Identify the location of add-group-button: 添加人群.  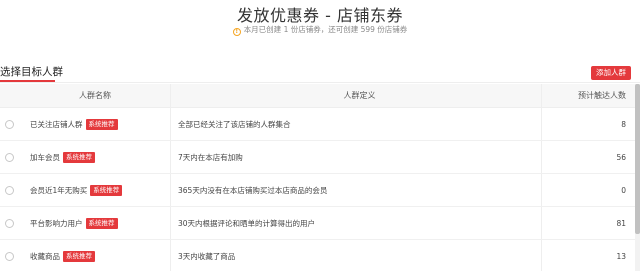
(611, 73).